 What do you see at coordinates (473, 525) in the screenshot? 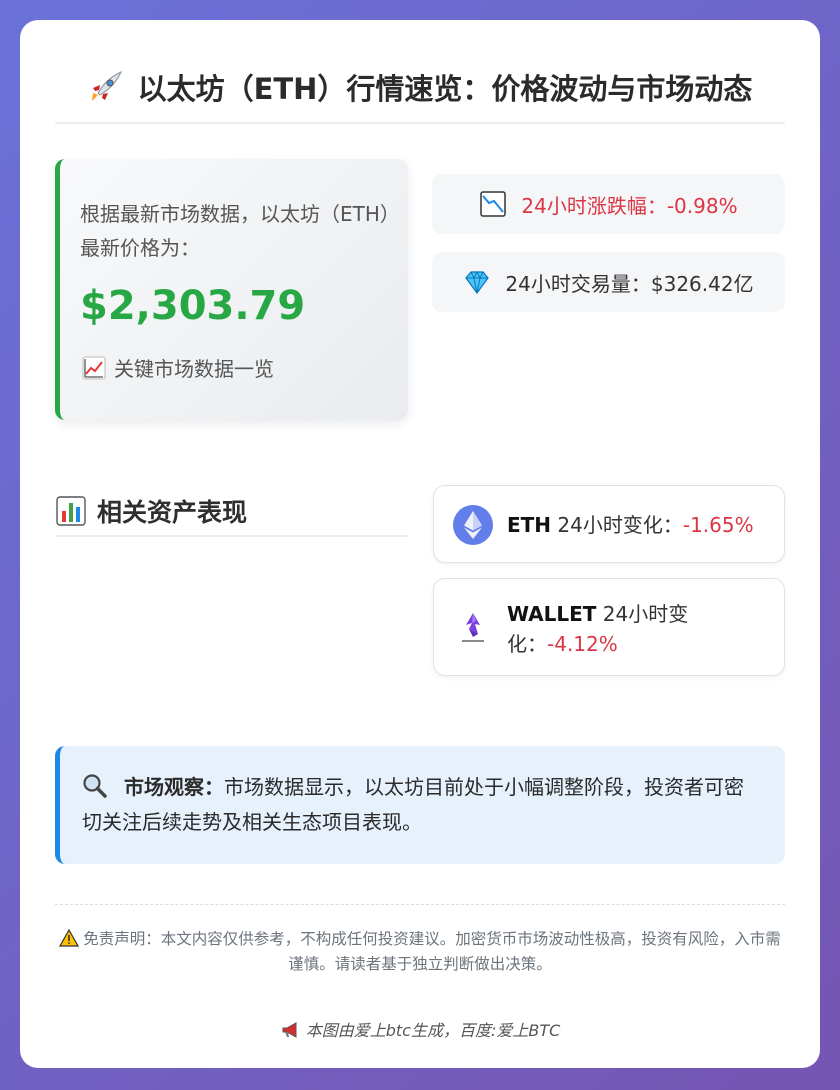
I see `ethereum-logo-icon` at bounding box center [473, 525].